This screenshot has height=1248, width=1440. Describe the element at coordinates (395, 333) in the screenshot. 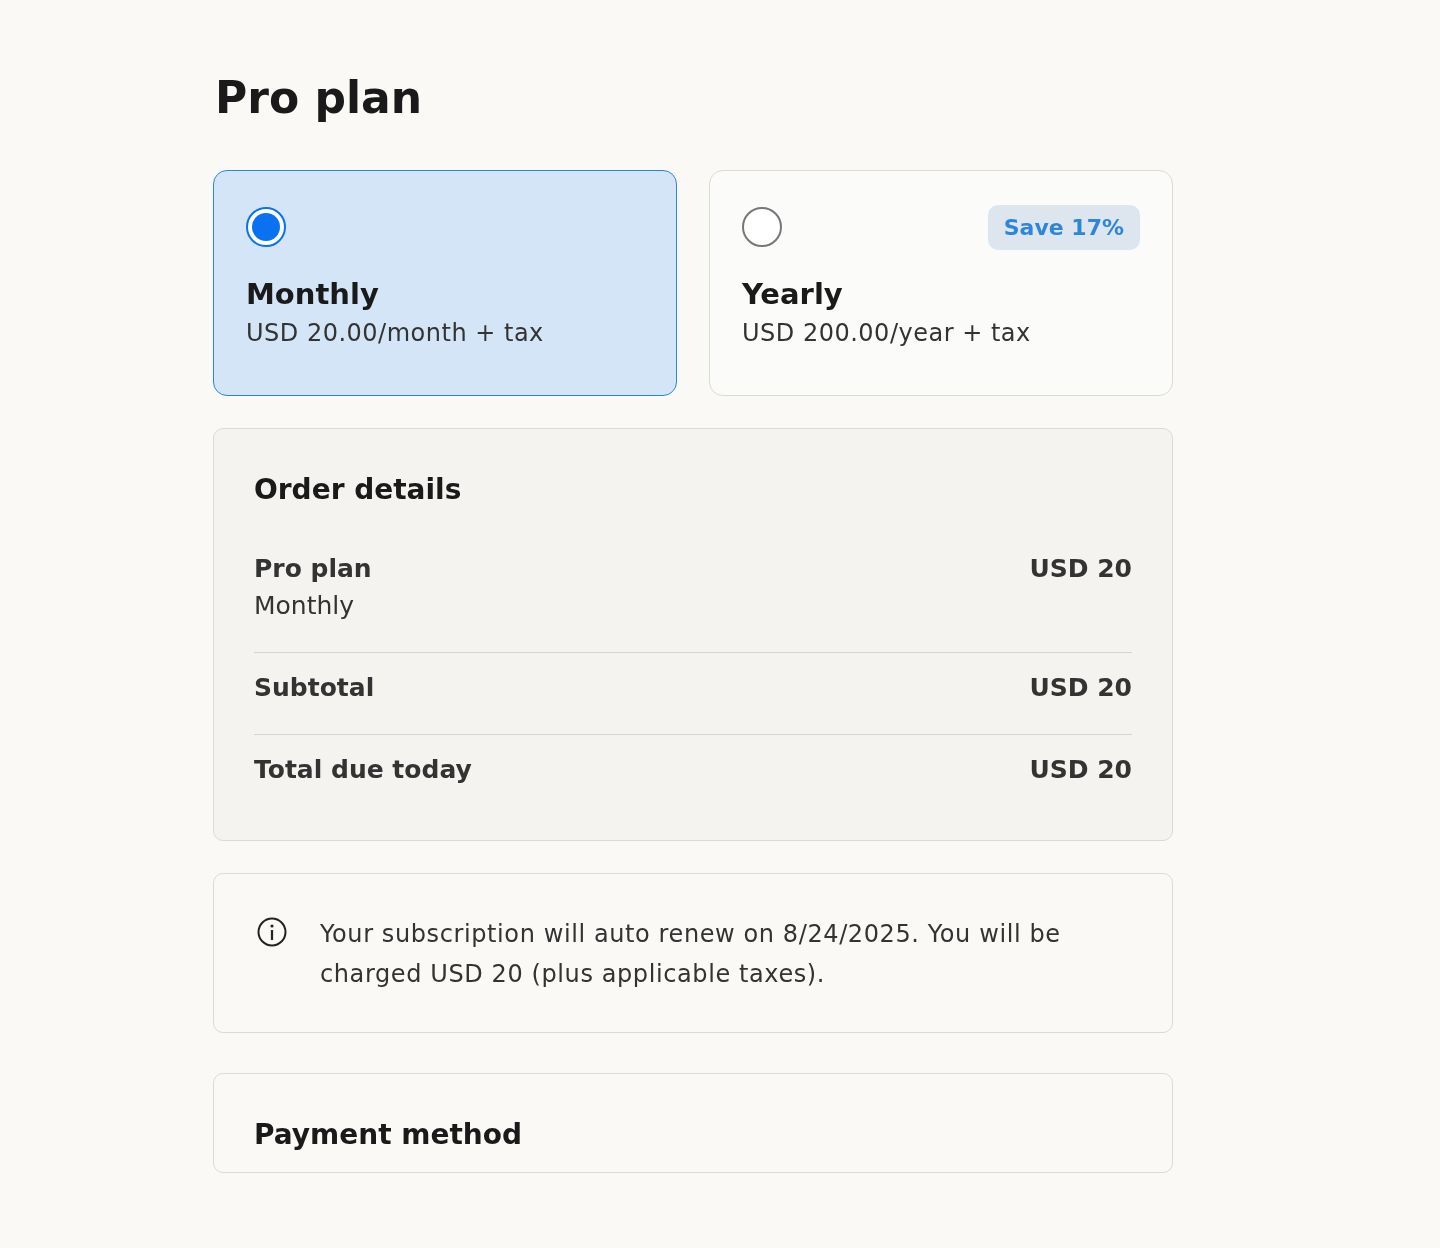

I see `plan-price: USD 20.00/month + tax` at that location.